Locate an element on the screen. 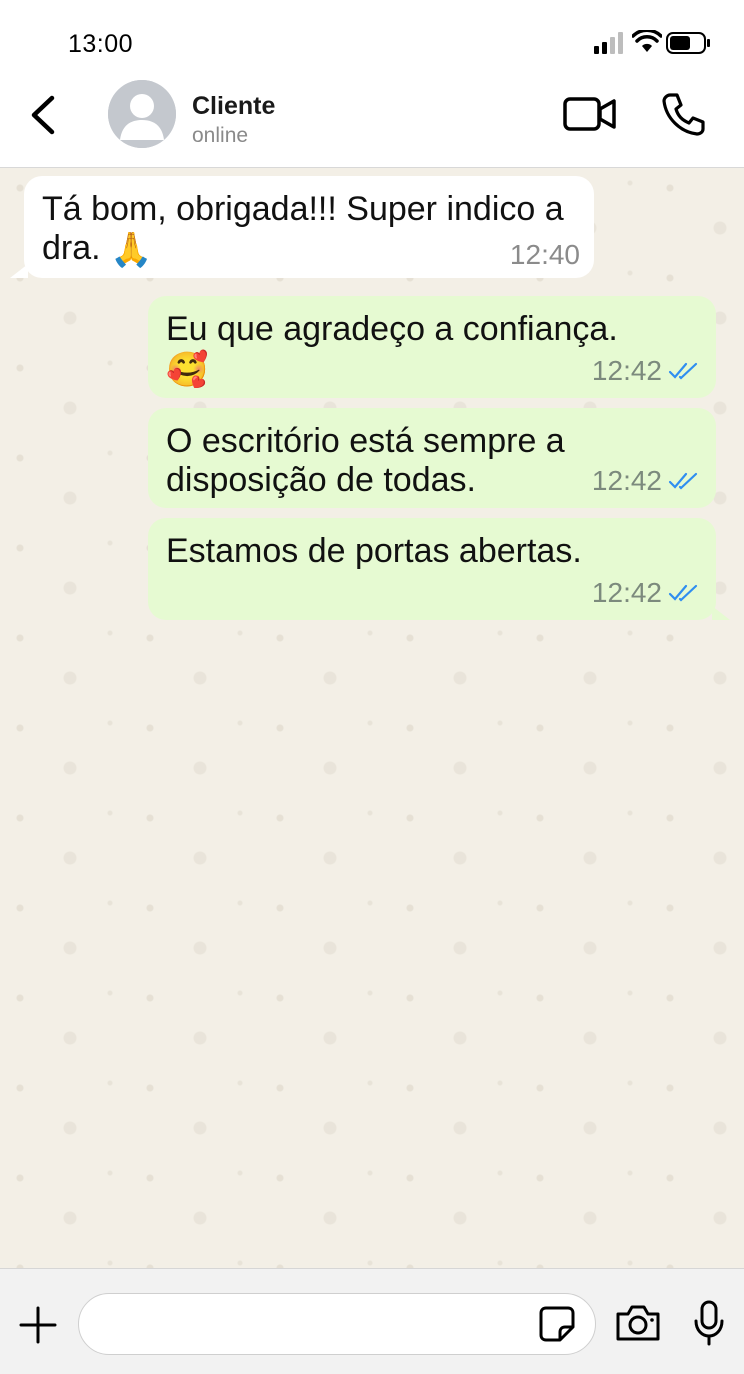 The width and height of the screenshot is (744, 1374). chat-header: Cliente online is located at coordinates (372, 124).